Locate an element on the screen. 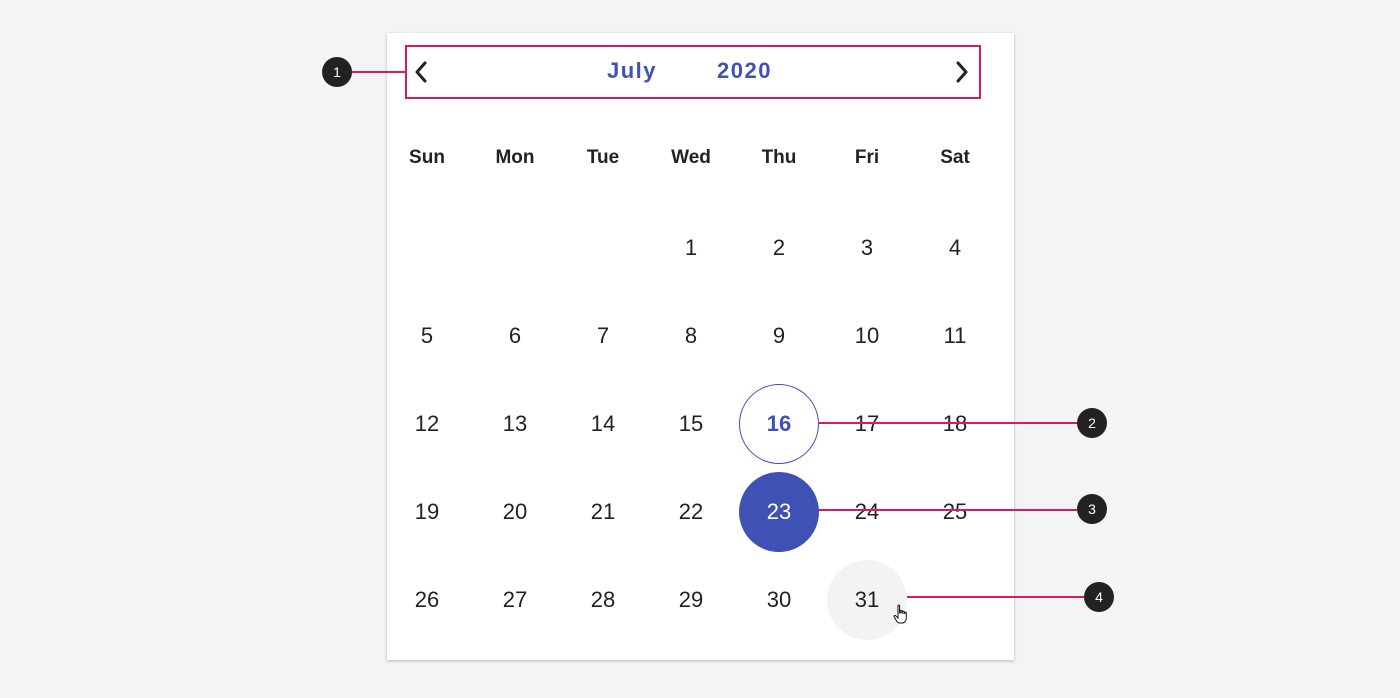 The width and height of the screenshot is (1400, 698). annotation-badge-1: 1 is located at coordinates (337, 72).